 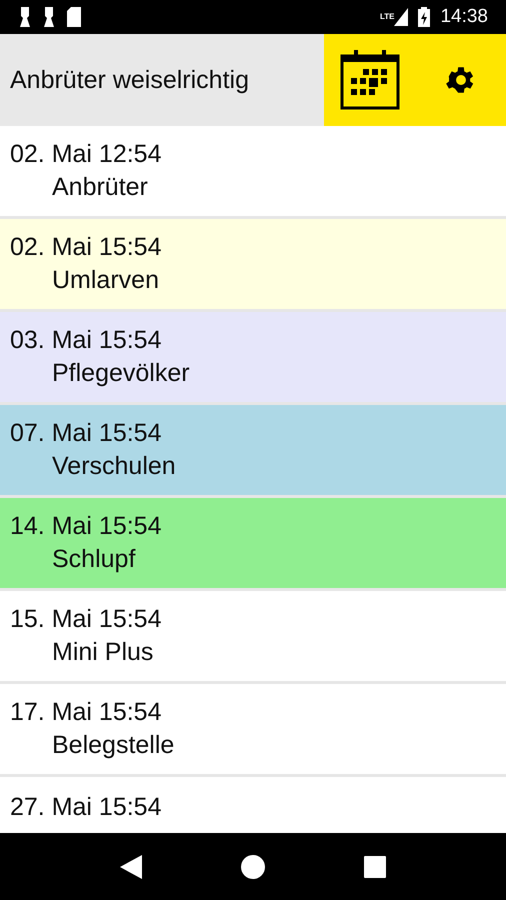 What do you see at coordinates (253, 358) in the screenshot?
I see `event-row: 03. Mai 15:54 Pflegevölker` at bounding box center [253, 358].